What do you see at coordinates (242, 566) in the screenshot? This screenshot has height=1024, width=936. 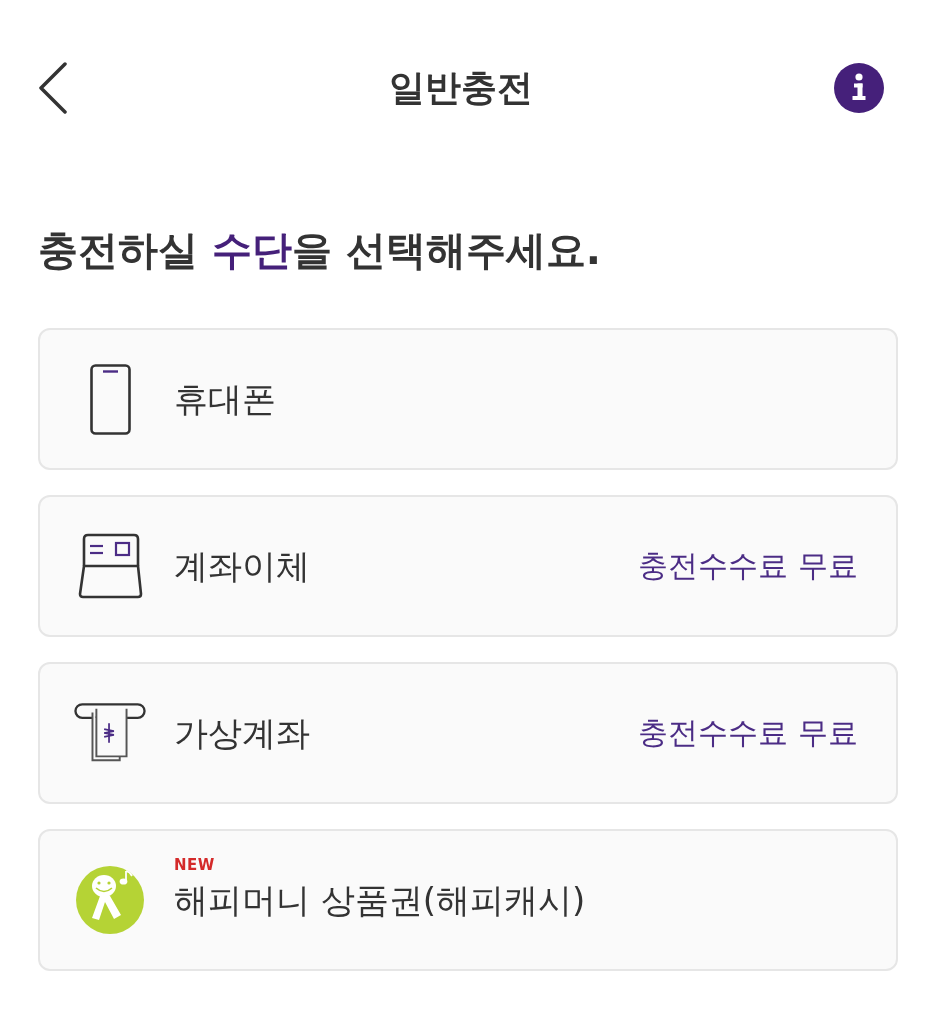 I see `option-label: 계좌이체` at bounding box center [242, 566].